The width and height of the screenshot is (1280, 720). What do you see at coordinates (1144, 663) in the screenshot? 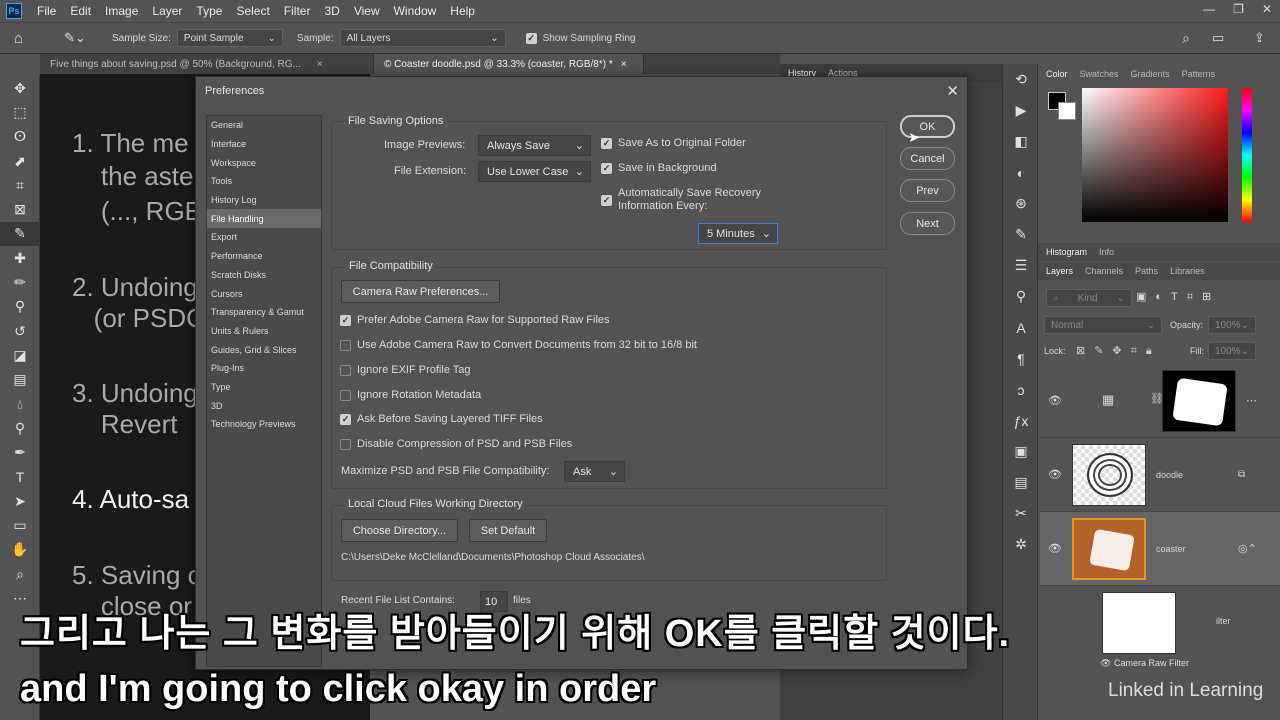
I see `camera-raw-filter-row: 👁︎ Camera Raw Filter` at bounding box center [1144, 663].